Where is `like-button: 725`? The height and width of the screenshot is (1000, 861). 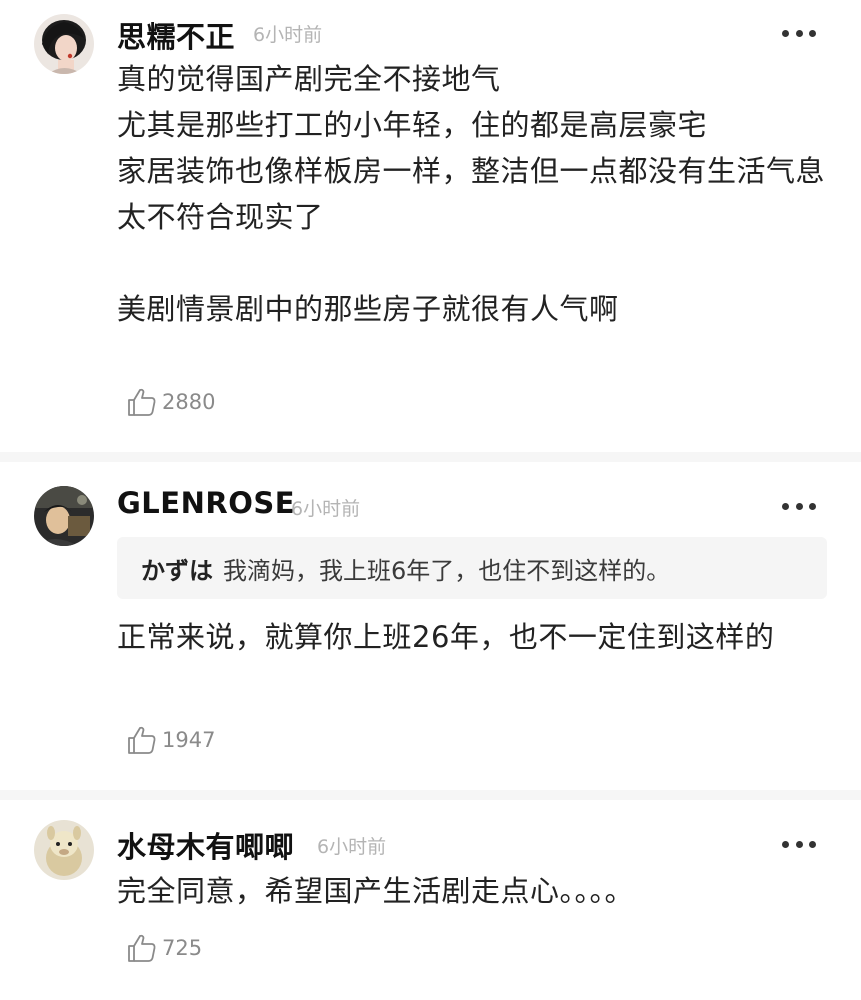 like-button: 725 is located at coordinates (164, 948).